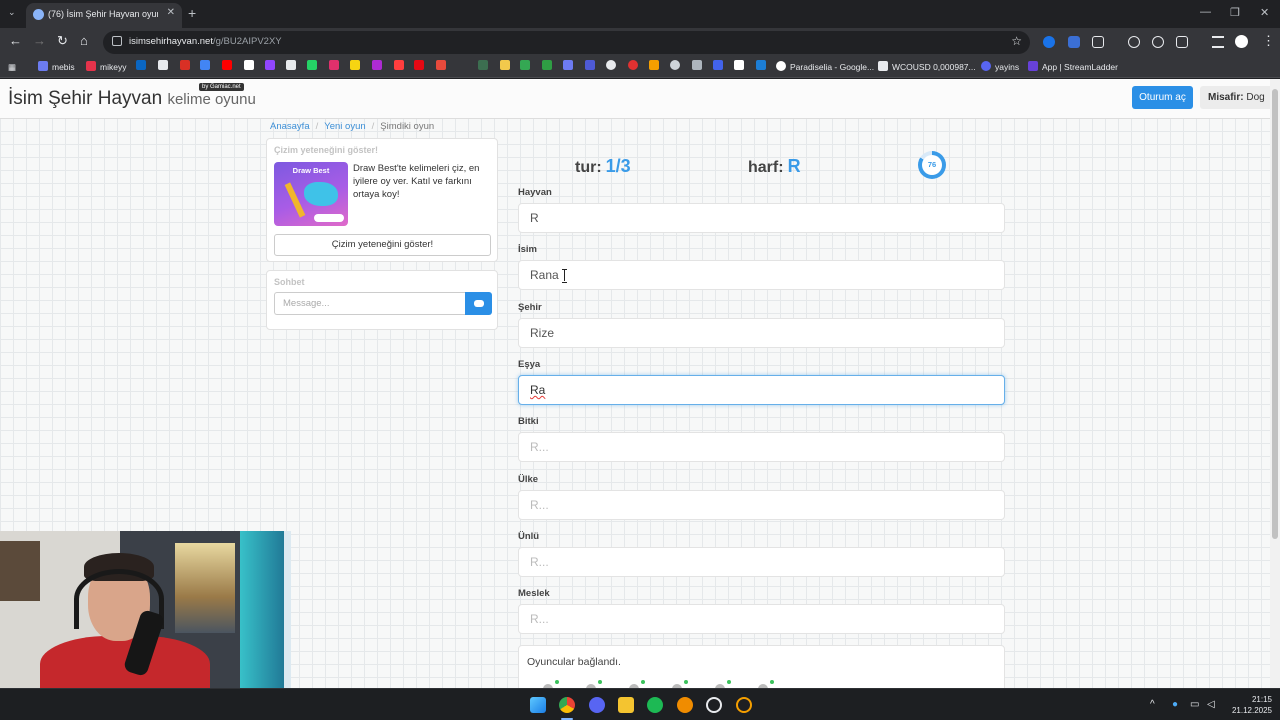 This screenshot has height=720, width=1280. What do you see at coordinates (311, 194) in the screenshot?
I see `draw-best-promo-image: Draw Best` at bounding box center [311, 194].